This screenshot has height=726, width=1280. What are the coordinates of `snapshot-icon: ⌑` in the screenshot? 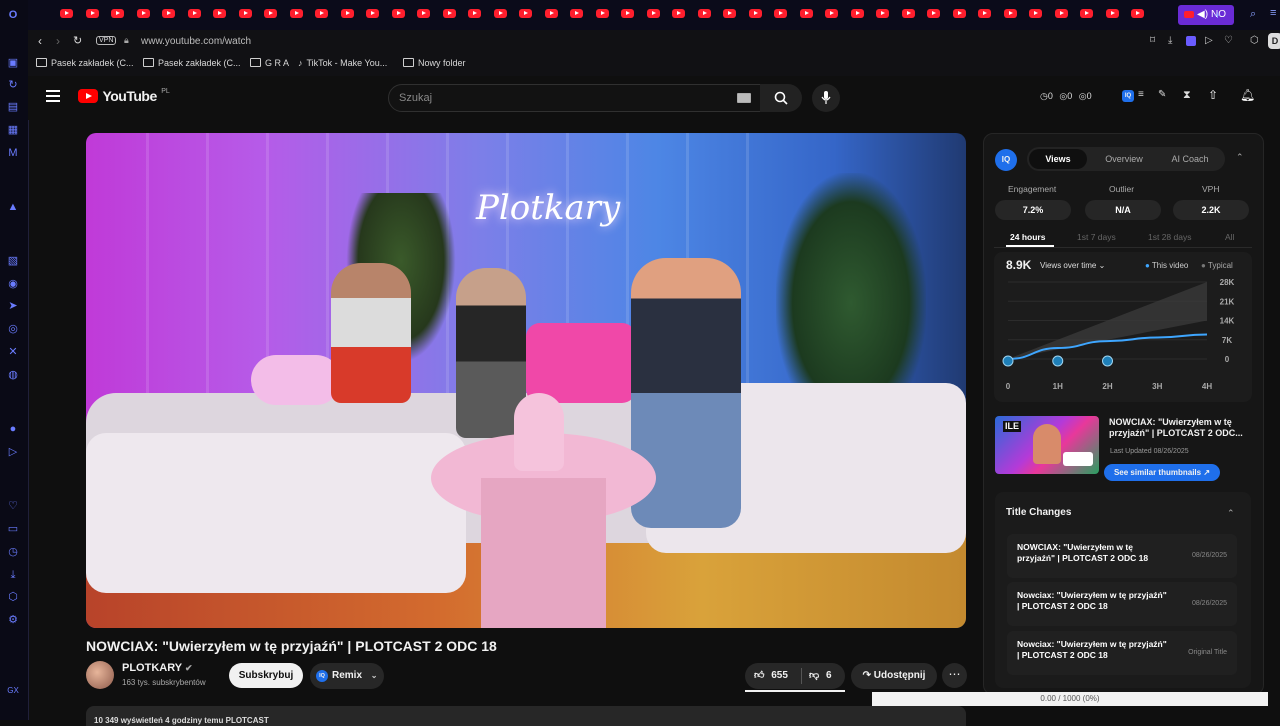 It's located at (1152, 40).